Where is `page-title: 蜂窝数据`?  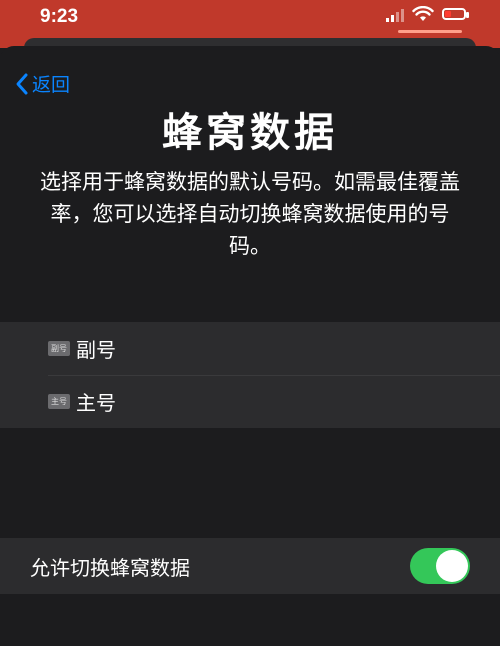 page-title: 蜂窝数据 is located at coordinates (250, 133).